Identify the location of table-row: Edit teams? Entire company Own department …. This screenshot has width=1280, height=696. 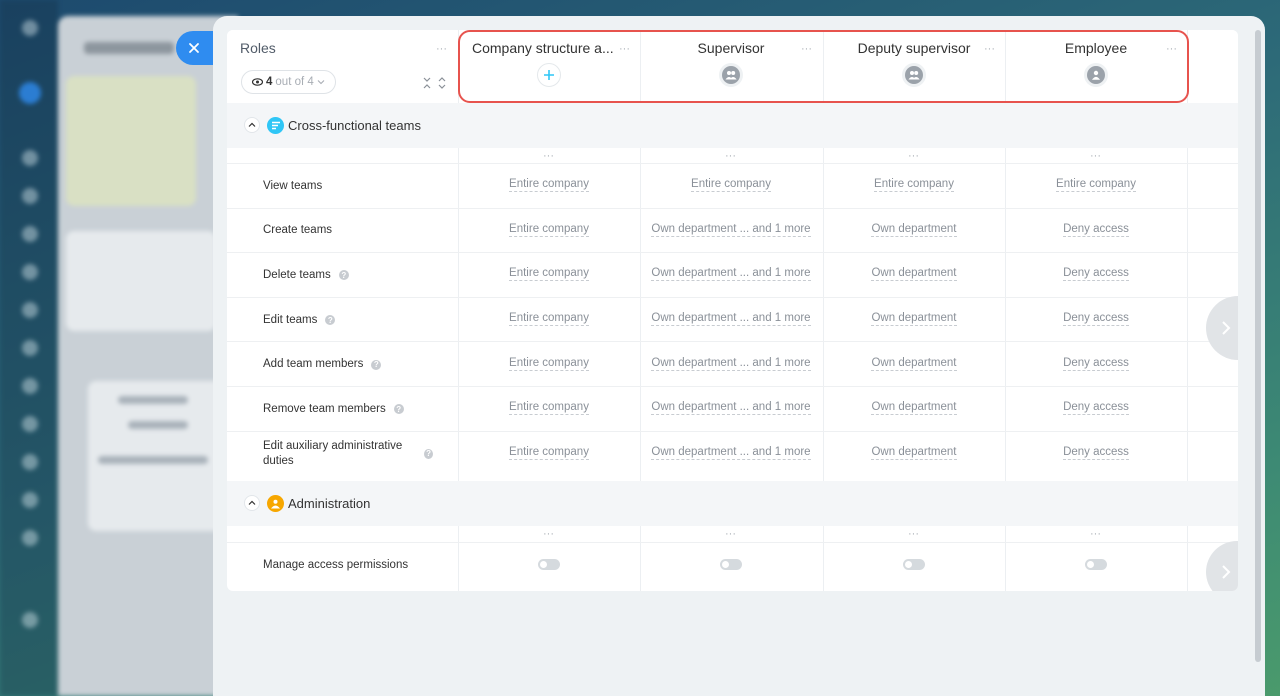
(732, 319).